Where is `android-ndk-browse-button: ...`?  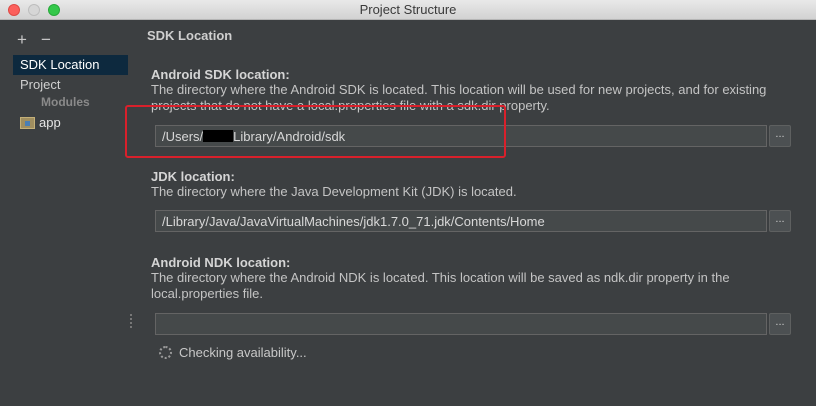
android-ndk-browse-button: ... is located at coordinates (780, 324).